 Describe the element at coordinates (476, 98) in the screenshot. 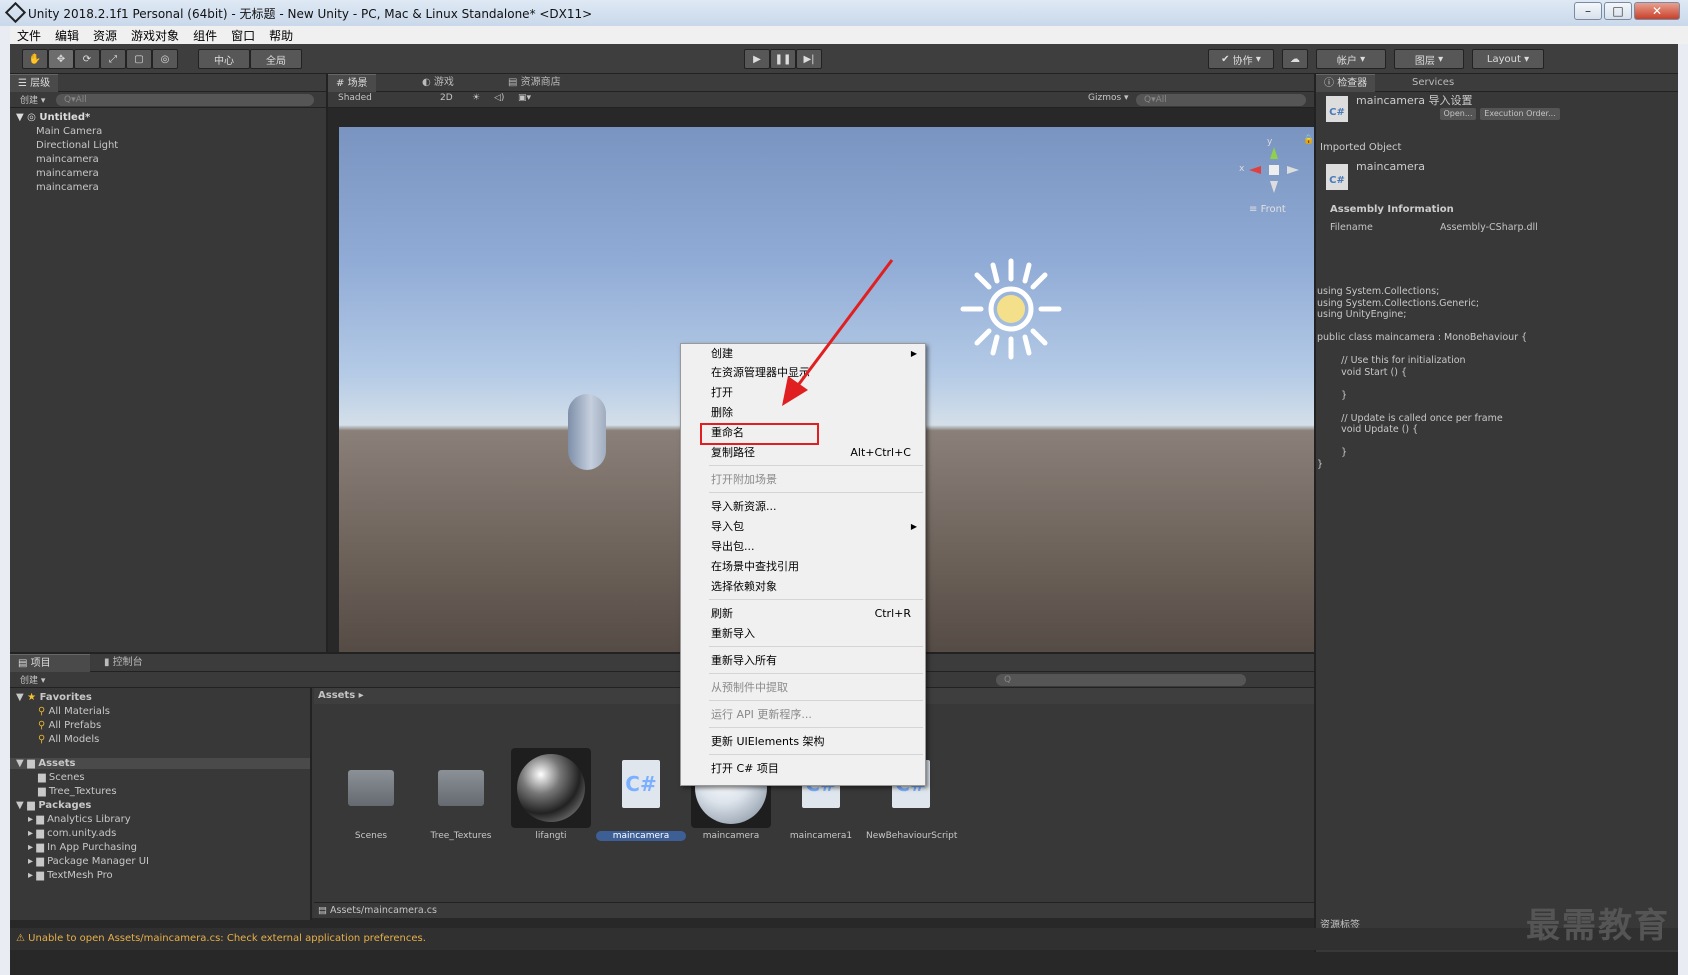

I see `lighting-toggle-icon: ☀` at that location.